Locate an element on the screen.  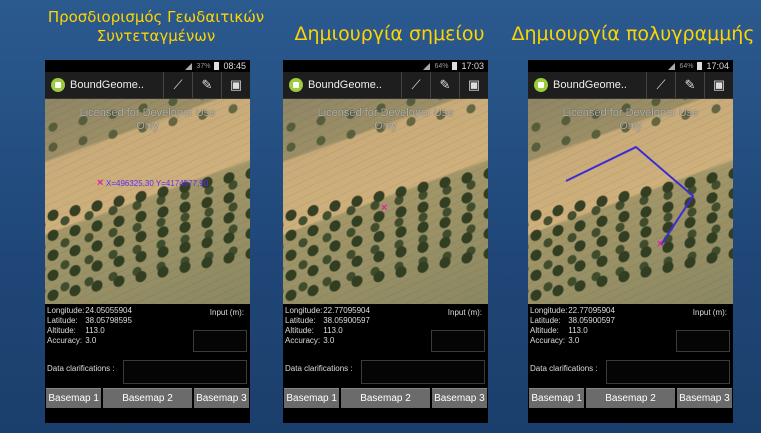
longitude-row: Longitude: 22.77095904 is located at coordinates (572, 310).